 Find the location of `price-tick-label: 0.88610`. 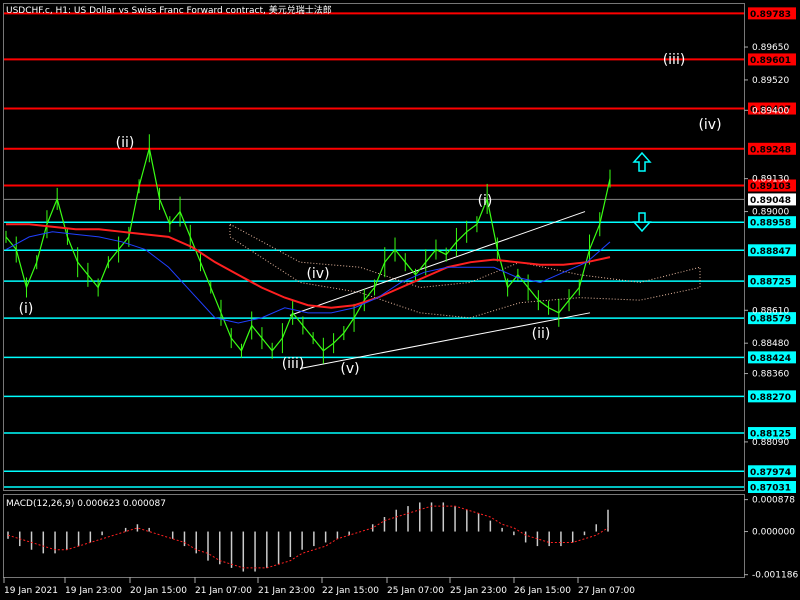

price-tick-label: 0.88610 is located at coordinates (770, 311).